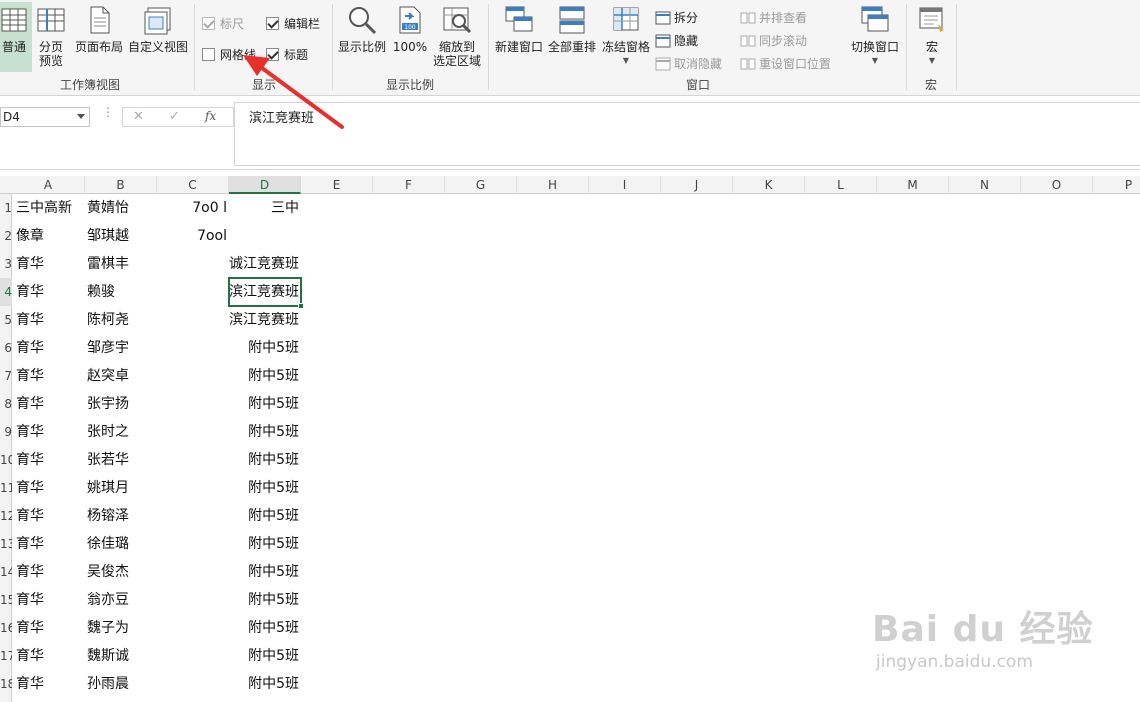 Image resolution: width=1140 pixels, height=702 pixels. Describe the element at coordinates (48, 185) in the screenshot. I see `column-header-a: A` at that location.